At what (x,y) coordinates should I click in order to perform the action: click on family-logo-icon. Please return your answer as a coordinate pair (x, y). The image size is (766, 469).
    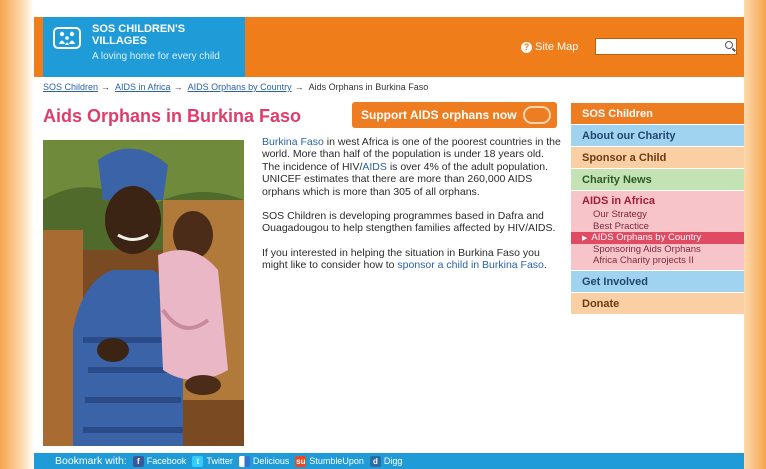
    Looking at the image, I should click on (67, 38).